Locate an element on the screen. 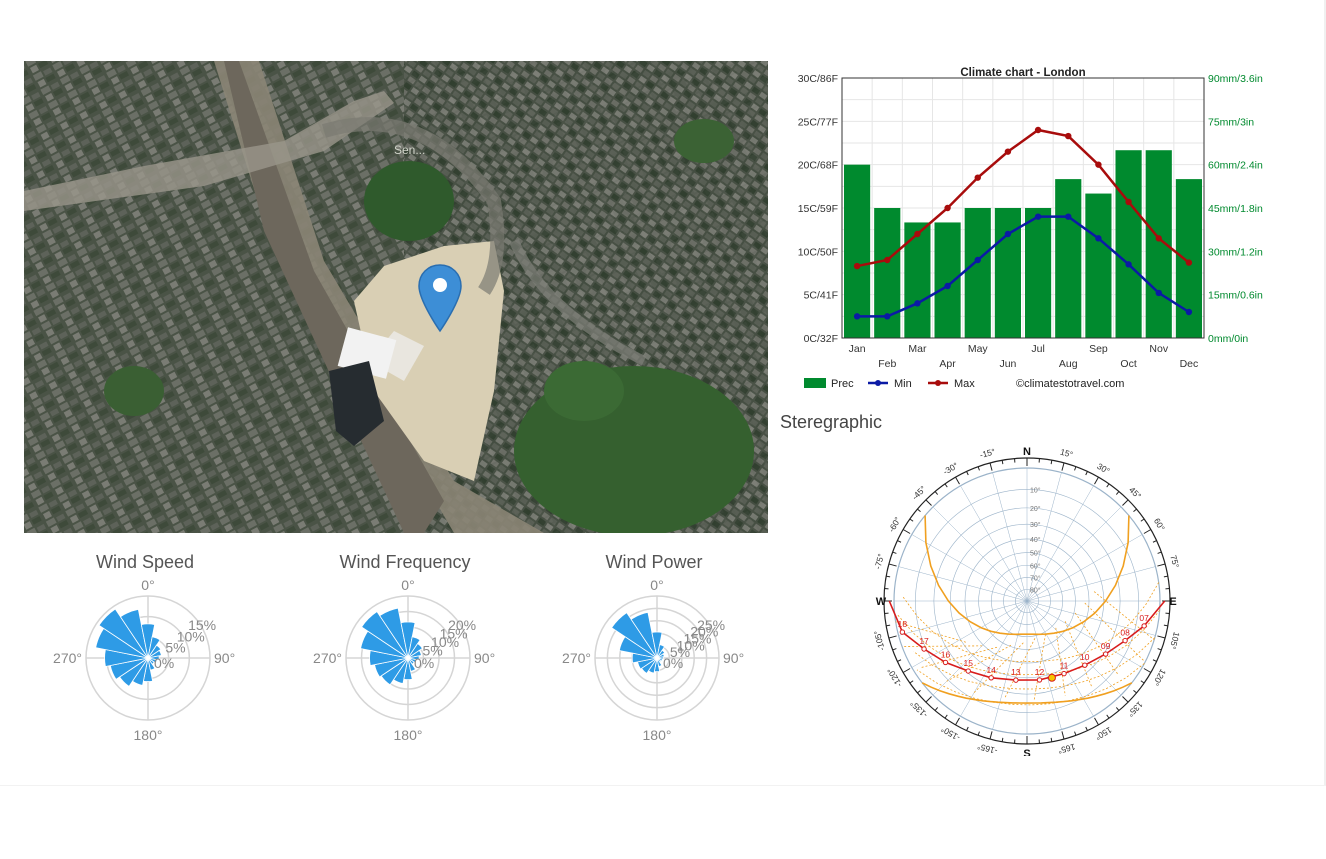 The width and height of the screenshot is (1326, 859). altitude-label: 20° is located at coordinates (1035, 509).